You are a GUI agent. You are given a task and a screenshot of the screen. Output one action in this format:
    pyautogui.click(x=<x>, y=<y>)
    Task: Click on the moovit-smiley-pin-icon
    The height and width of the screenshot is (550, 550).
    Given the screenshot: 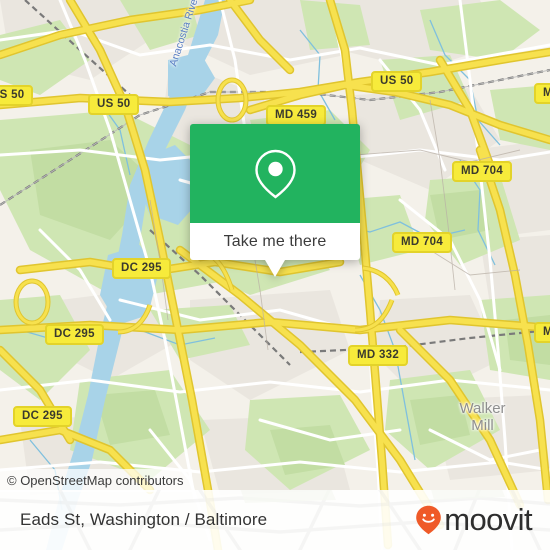 What is the action you would take?
    pyautogui.click(x=429, y=520)
    